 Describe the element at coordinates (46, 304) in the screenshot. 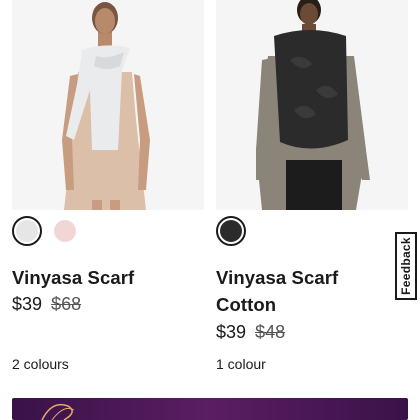

I see `price-row: $39 $68` at that location.